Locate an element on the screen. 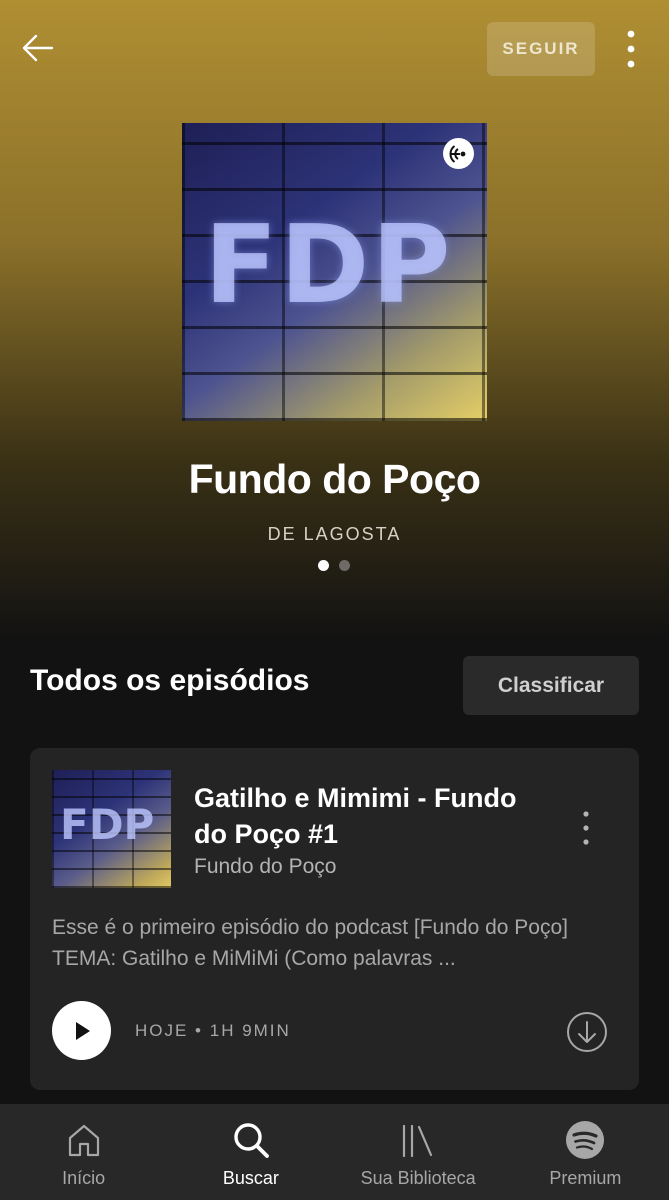 This screenshot has width=669, height=1200. podcast-cover-art: FDP is located at coordinates (334, 272).